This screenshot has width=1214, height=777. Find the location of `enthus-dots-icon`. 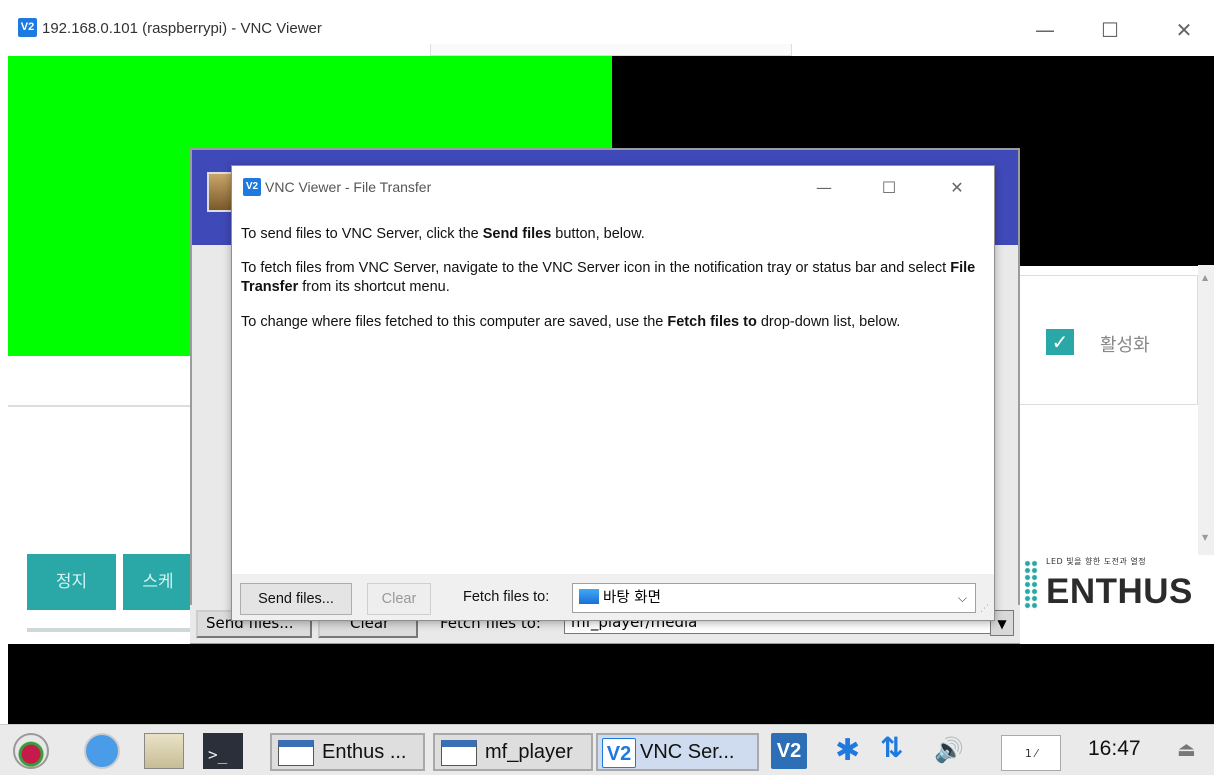

enthus-dots-icon is located at coordinates (1031, 585).